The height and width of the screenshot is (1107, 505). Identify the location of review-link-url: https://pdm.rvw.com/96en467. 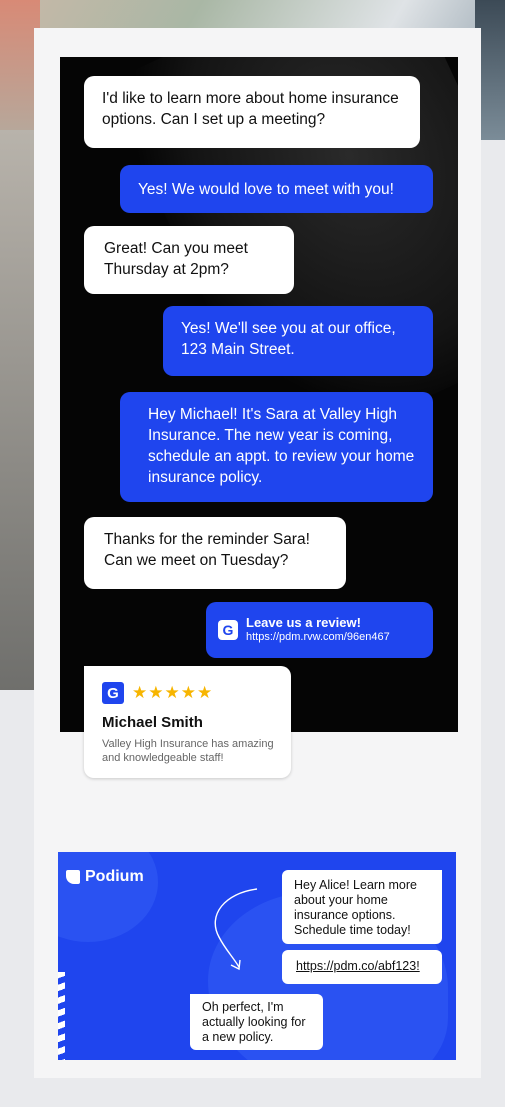
(318, 637).